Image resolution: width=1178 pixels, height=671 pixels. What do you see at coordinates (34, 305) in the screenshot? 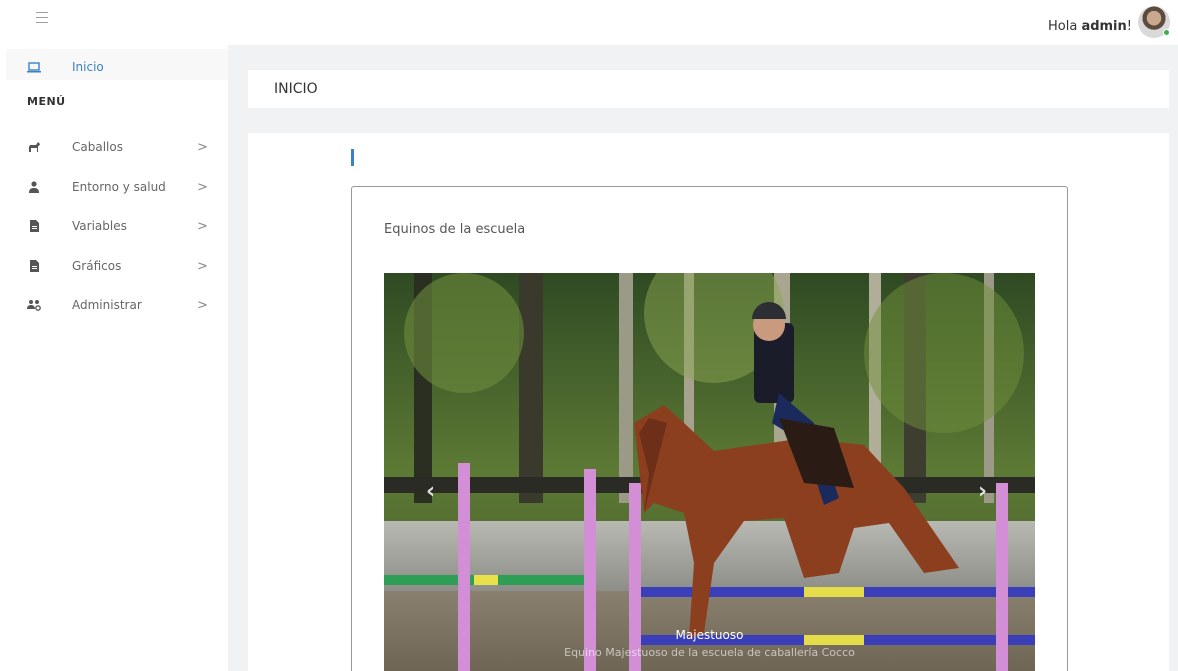
I see `users-cog-icon` at bounding box center [34, 305].